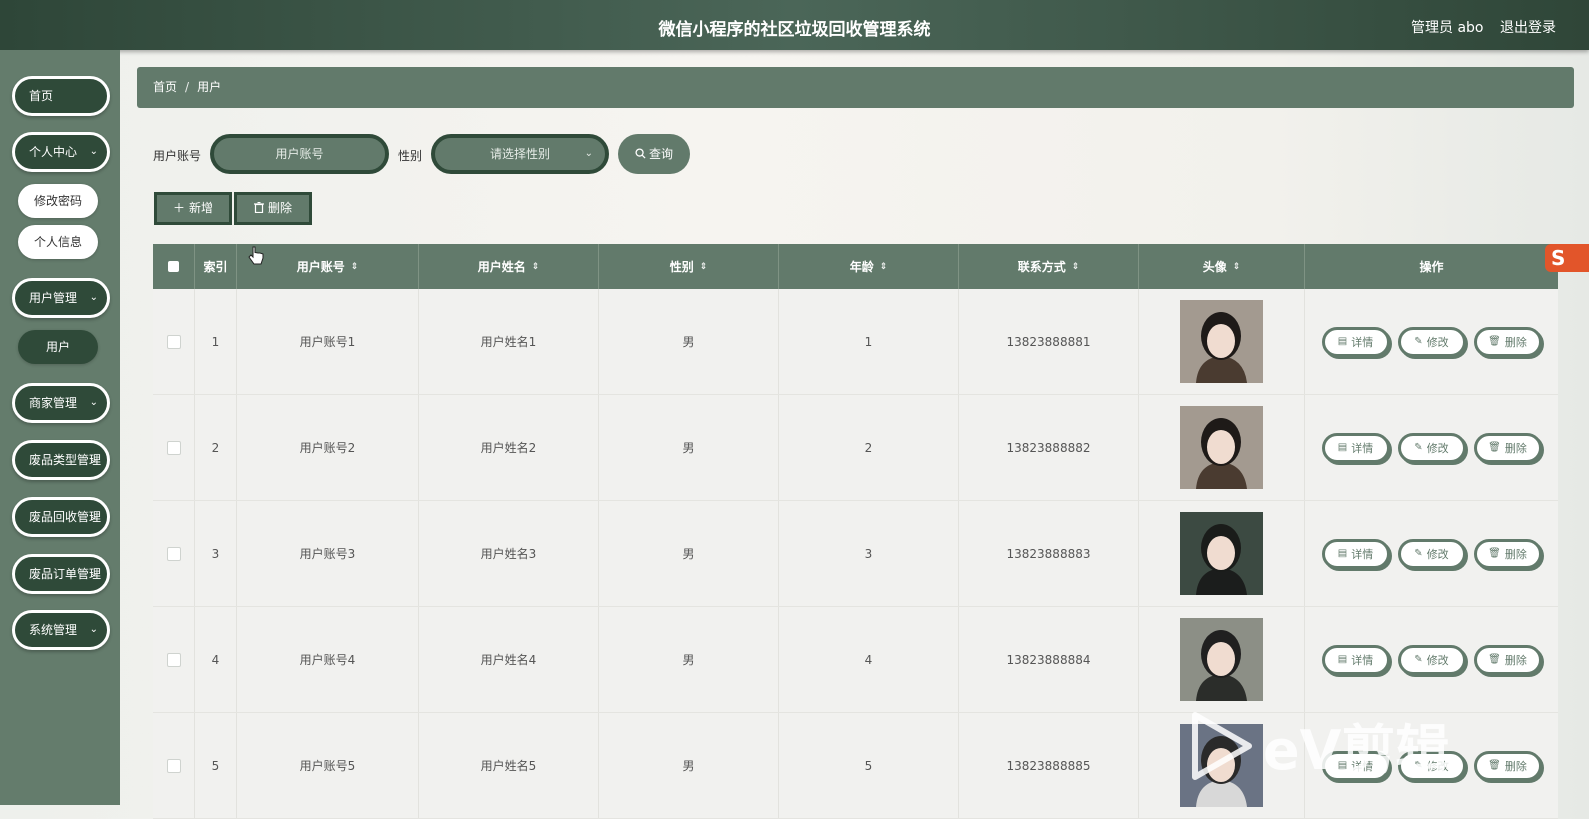 This screenshot has height=819, width=1589. Describe the element at coordinates (193, 208) in the screenshot. I see `add-button: ＋ 新增` at that location.